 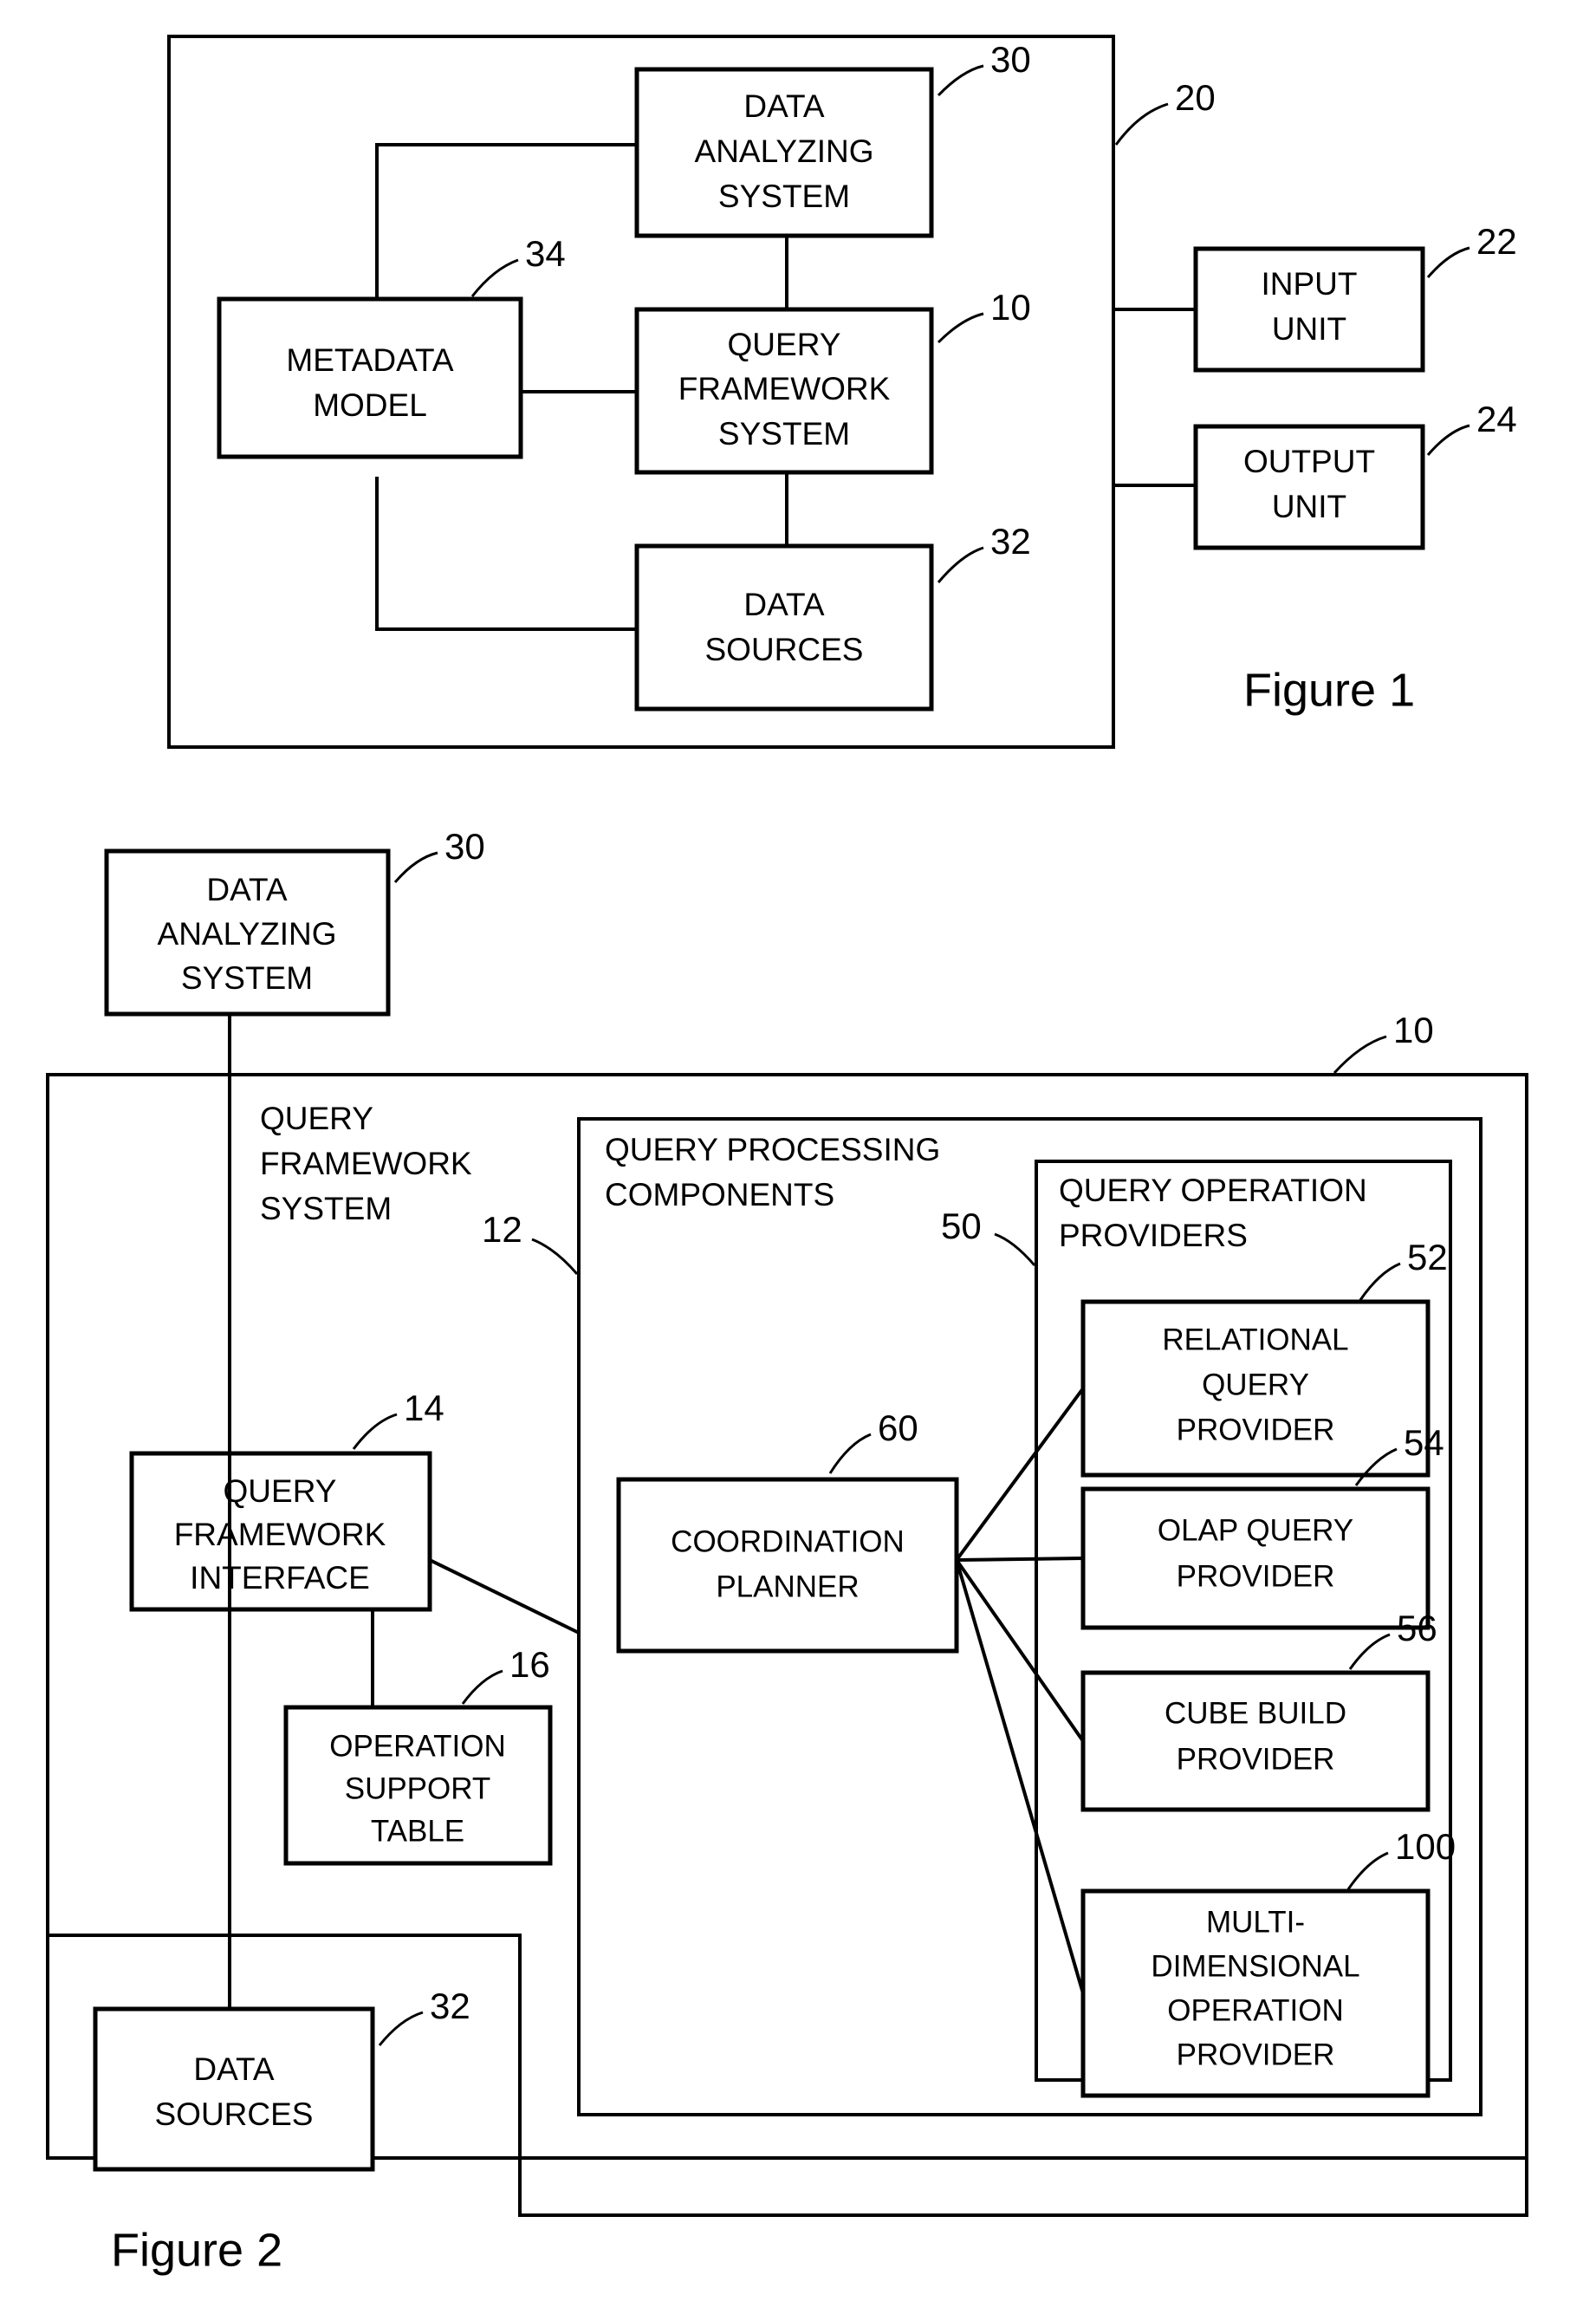 I want to click on connector-metadata-to-sources, so click(x=506, y=554).